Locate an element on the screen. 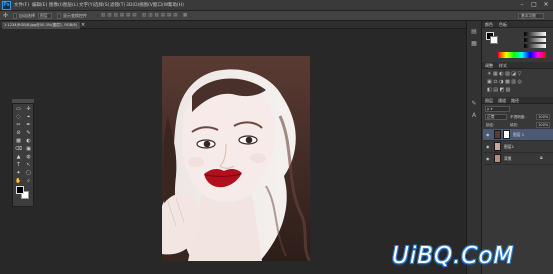 This screenshot has width=553, height=274. stamp-tool-icon: ▩ is located at coordinates (18, 141).